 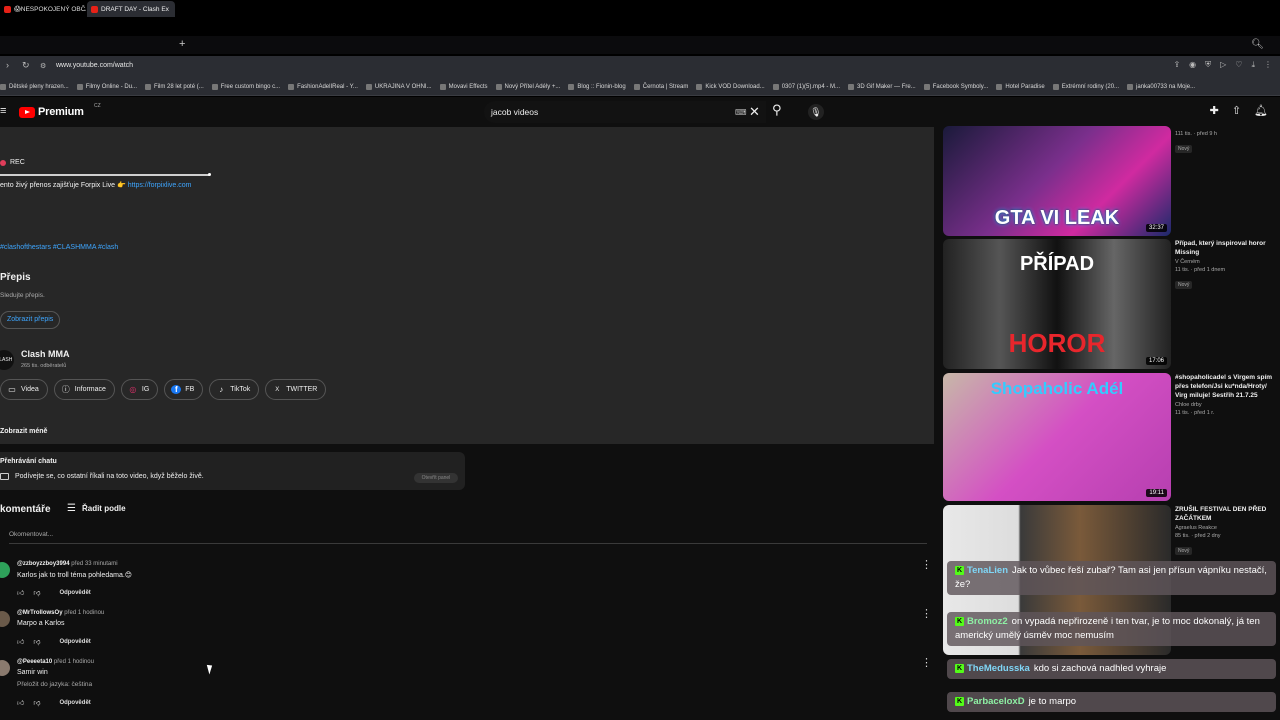 What do you see at coordinates (43, 66) in the screenshot?
I see `site-info-icon: ⚙` at bounding box center [43, 66].